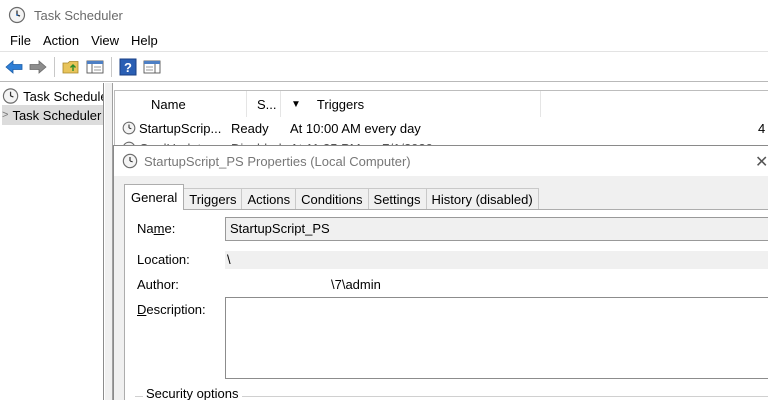 The height and width of the screenshot is (400, 768). What do you see at coordinates (17, 15) in the screenshot?
I see `task-scheduler-icon` at bounding box center [17, 15].